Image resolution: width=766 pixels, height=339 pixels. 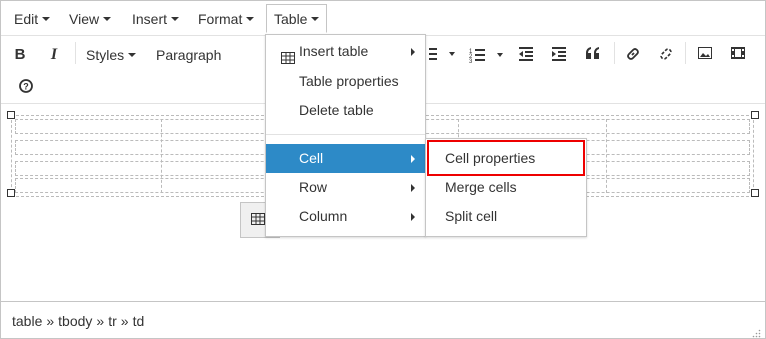 I want to click on bullet-list-icon, so click(x=442, y=54).